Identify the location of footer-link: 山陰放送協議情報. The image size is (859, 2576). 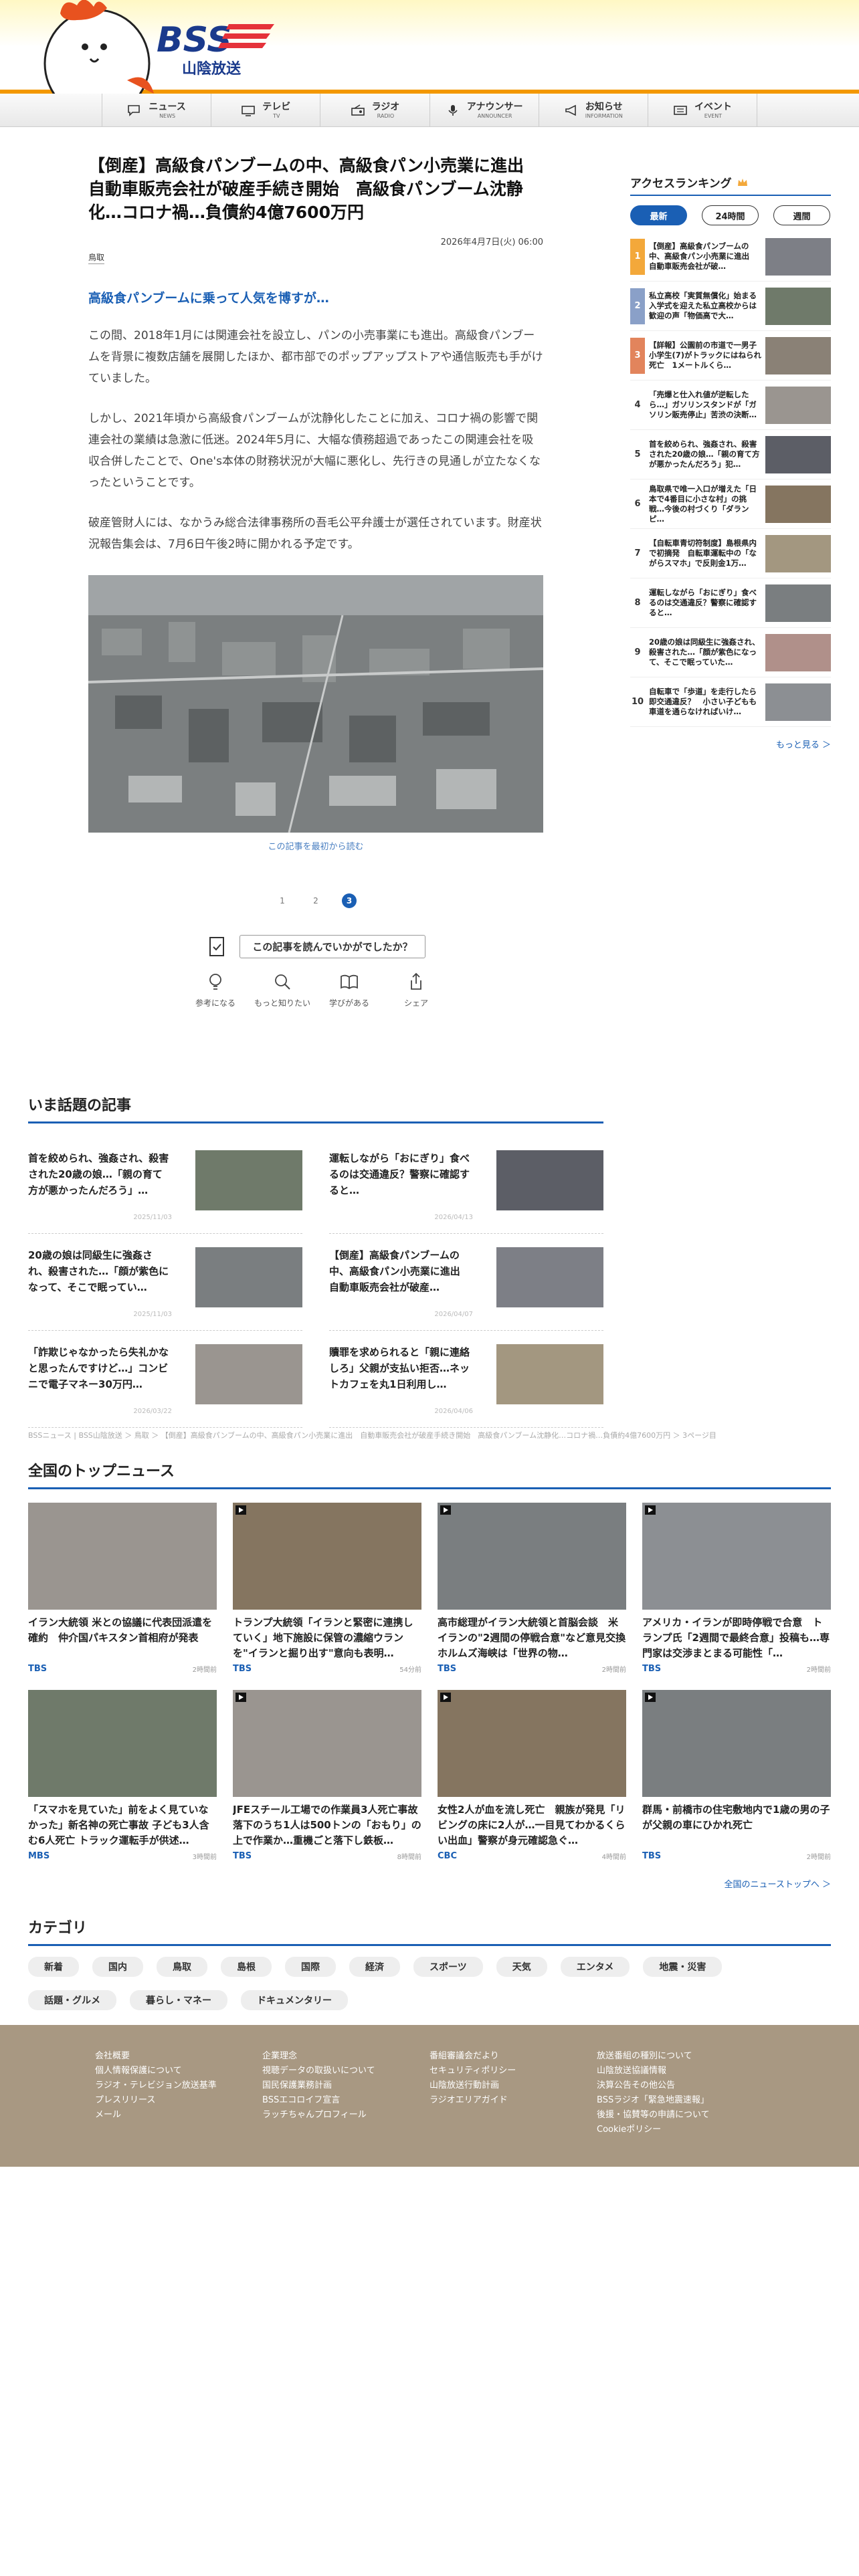
(680, 2071).